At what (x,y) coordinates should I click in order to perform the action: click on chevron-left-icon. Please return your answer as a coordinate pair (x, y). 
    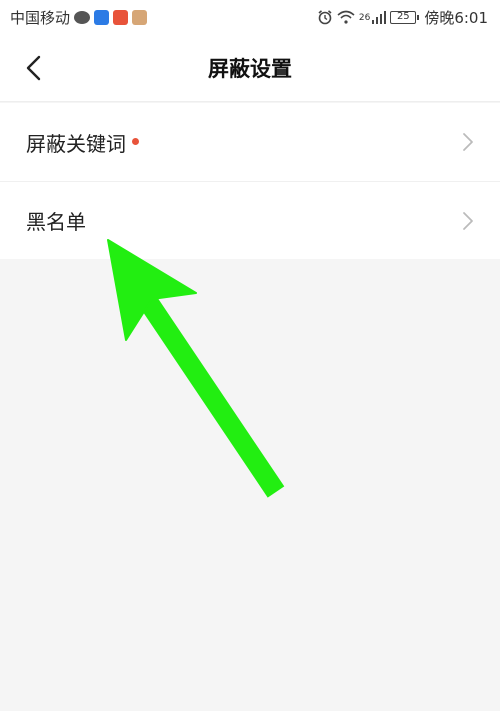
    Looking at the image, I should click on (33, 68).